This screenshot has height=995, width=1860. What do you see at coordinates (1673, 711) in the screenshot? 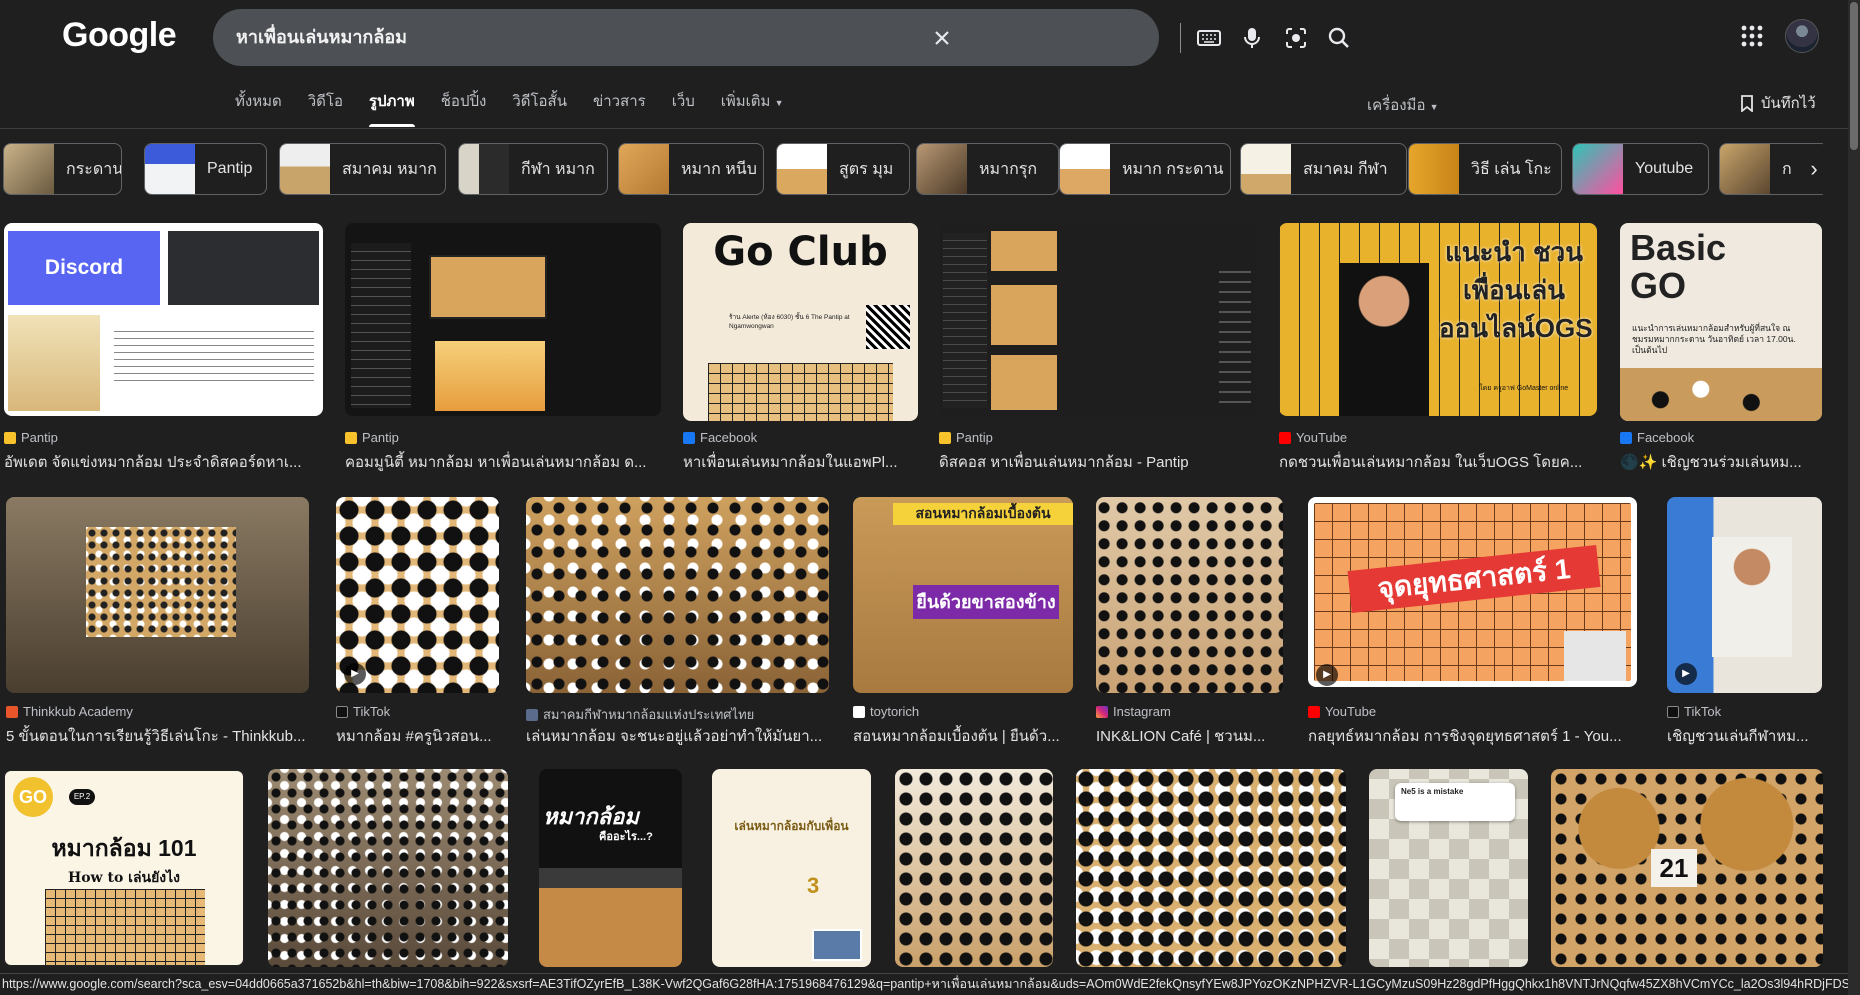
I see `tiktok-favicon` at bounding box center [1673, 711].